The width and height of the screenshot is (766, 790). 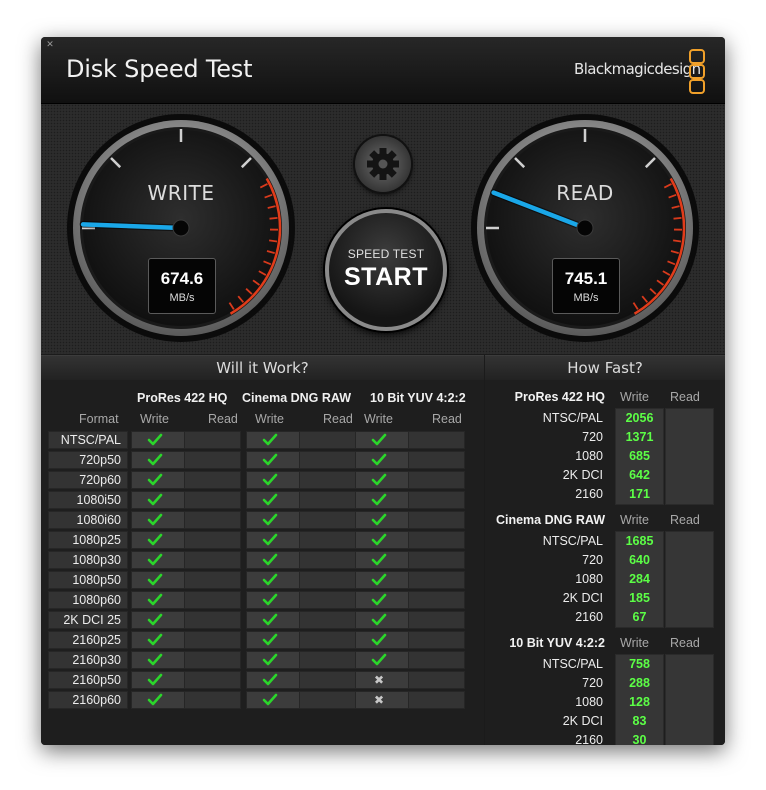 What do you see at coordinates (386, 270) in the screenshot?
I see `start-button: SPEED TEST START` at bounding box center [386, 270].